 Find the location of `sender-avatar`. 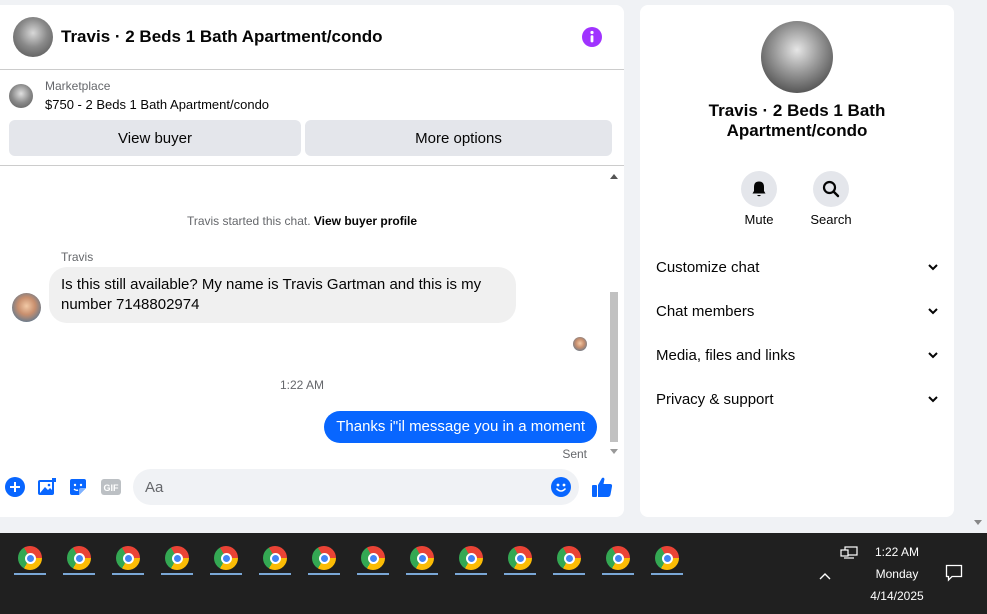

sender-avatar is located at coordinates (26, 307).